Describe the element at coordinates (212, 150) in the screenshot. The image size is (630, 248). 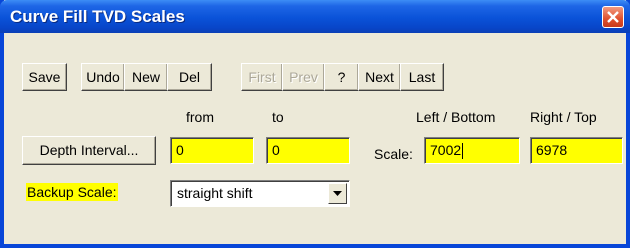
I see `depth-from-field: 0` at that location.